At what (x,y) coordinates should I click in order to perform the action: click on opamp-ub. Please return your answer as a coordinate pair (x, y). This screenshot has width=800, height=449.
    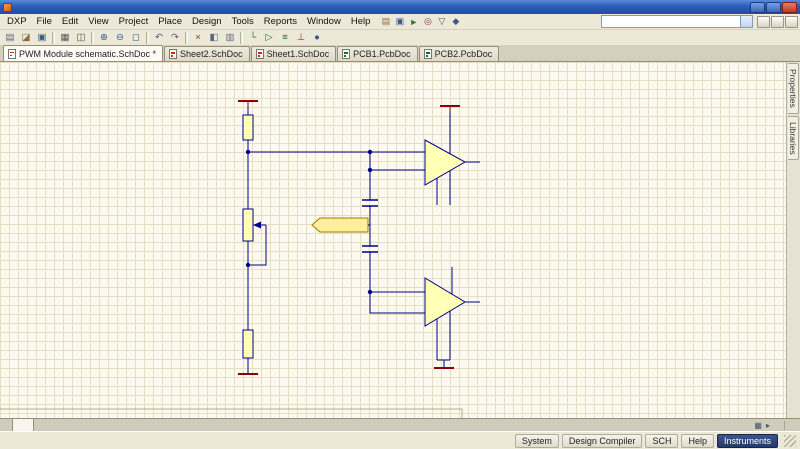
    Looking at the image, I should click on (452, 313).